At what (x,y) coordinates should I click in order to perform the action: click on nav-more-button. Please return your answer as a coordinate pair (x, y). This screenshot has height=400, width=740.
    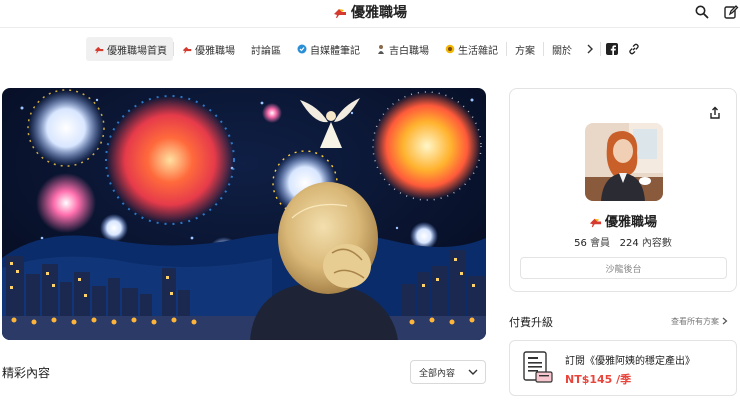
    Looking at the image, I should click on (590, 49).